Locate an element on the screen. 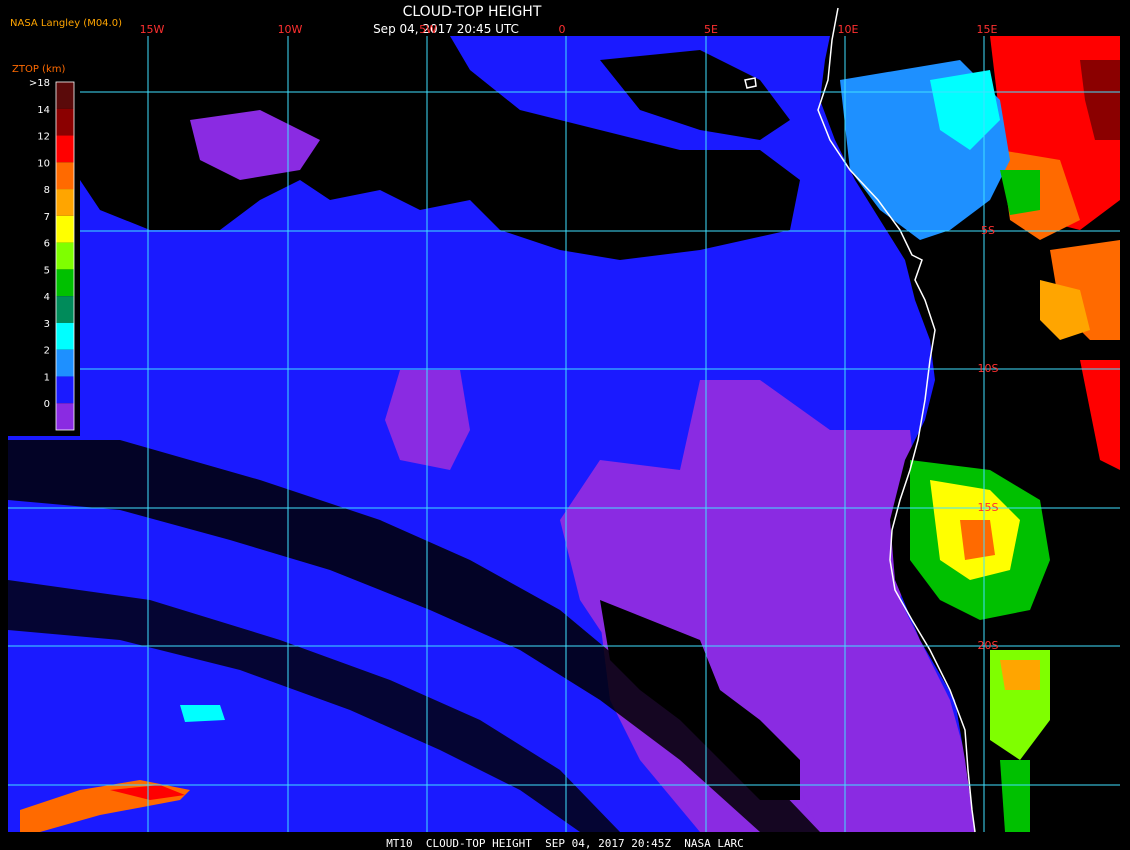  legend-tick-label: >18 is located at coordinates (39, 83).